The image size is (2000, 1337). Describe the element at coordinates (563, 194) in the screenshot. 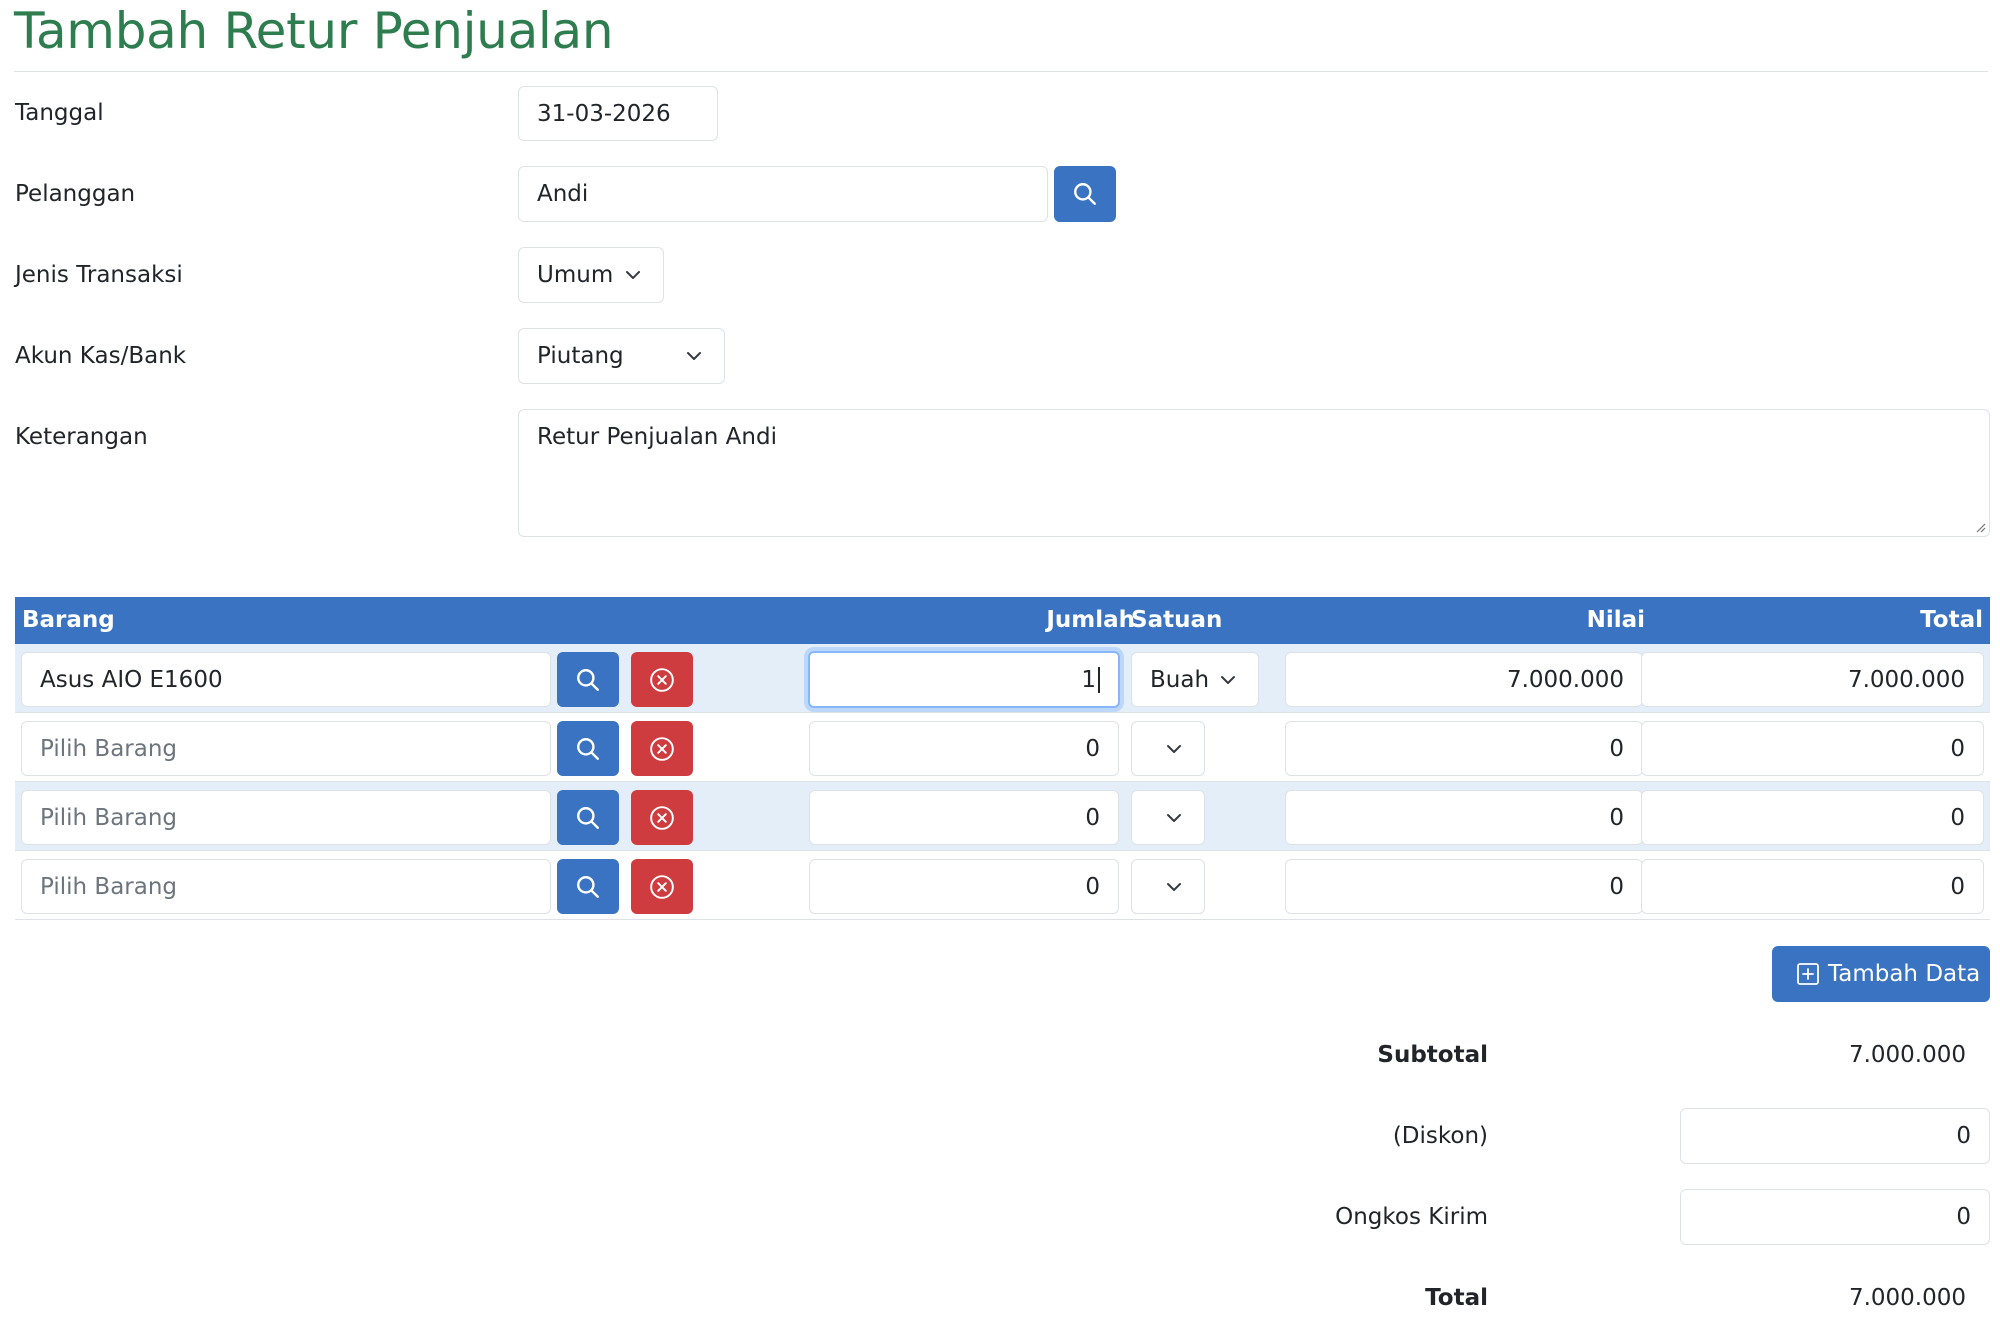

I see `pelanggan-value: Andi` at that location.